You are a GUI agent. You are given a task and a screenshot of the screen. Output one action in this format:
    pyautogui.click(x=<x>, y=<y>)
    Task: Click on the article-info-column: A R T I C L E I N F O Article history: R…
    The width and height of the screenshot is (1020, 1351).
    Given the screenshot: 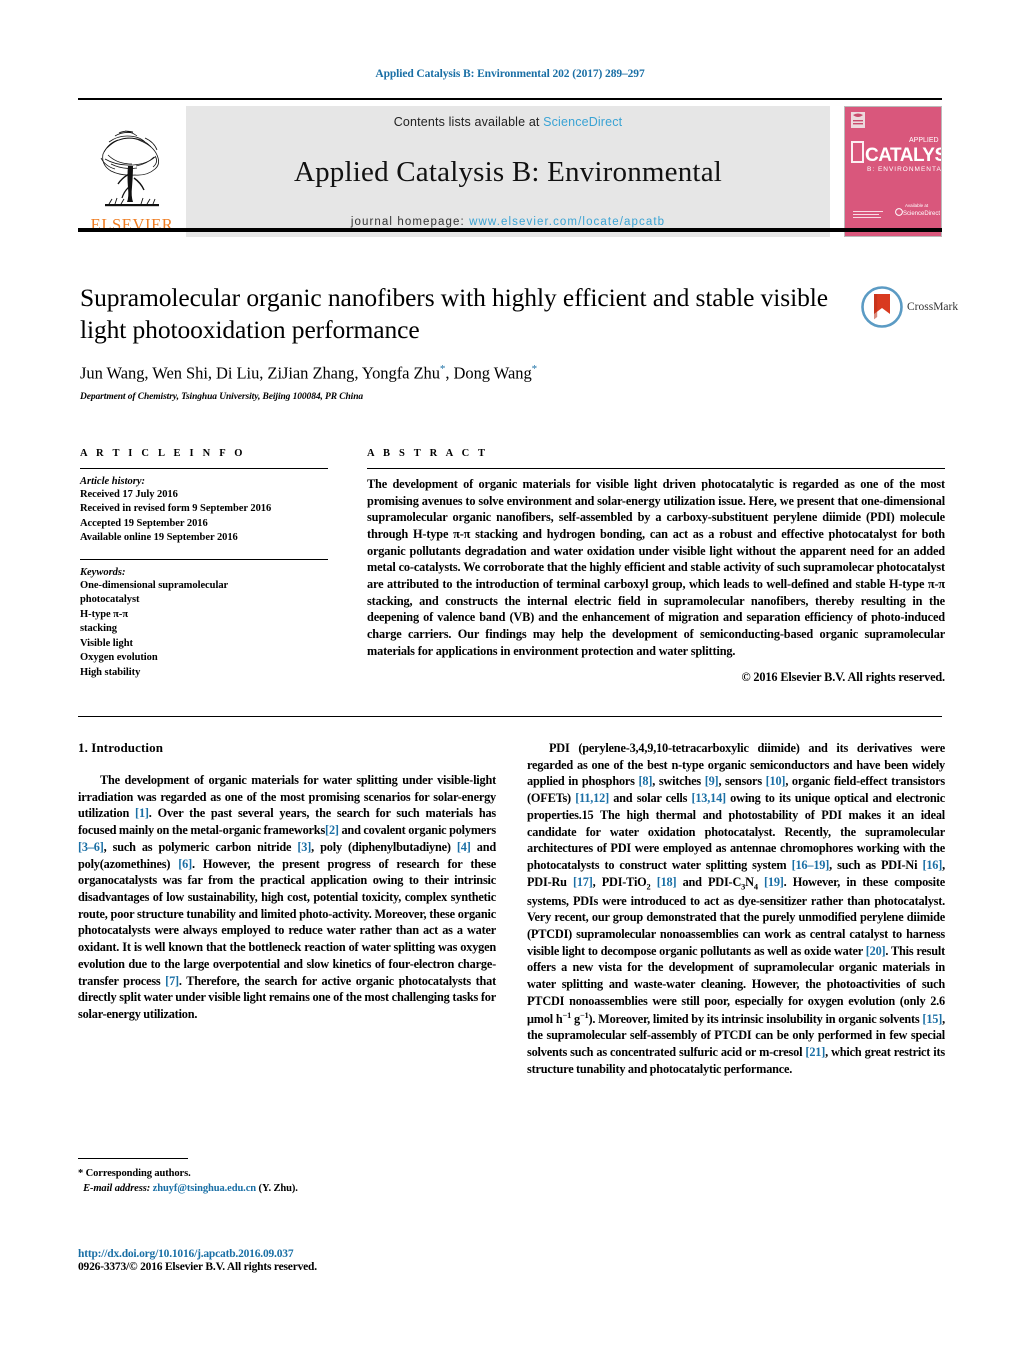 What is the action you would take?
    pyautogui.click(x=204, y=564)
    